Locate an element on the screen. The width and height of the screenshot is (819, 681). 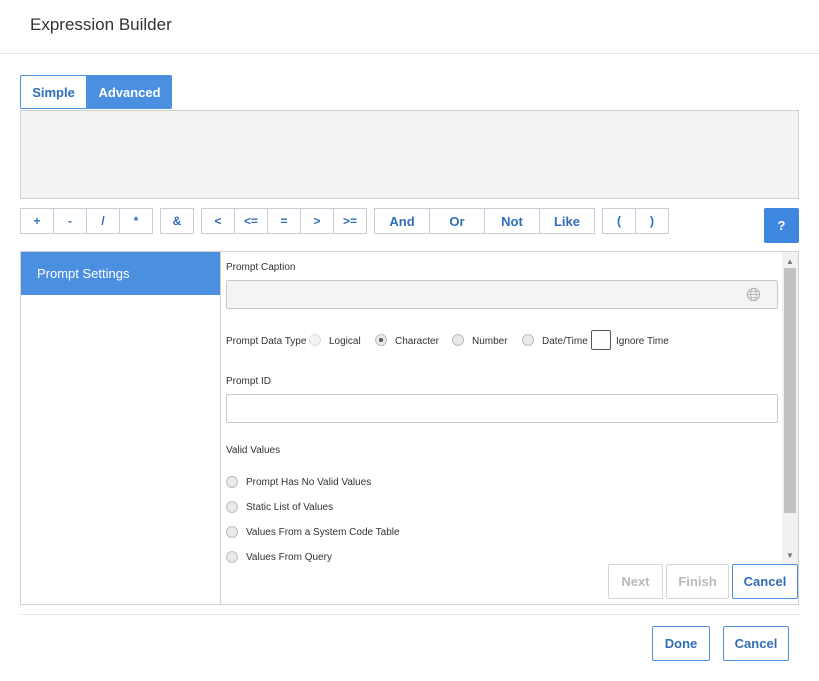
equals-button: = is located at coordinates (284, 221).